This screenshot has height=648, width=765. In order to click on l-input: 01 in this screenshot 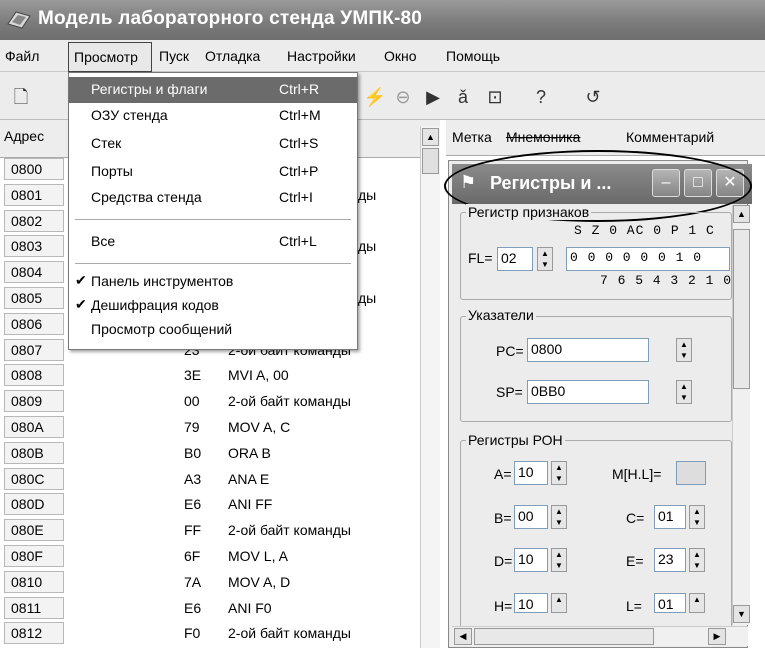, I will do `click(670, 603)`.